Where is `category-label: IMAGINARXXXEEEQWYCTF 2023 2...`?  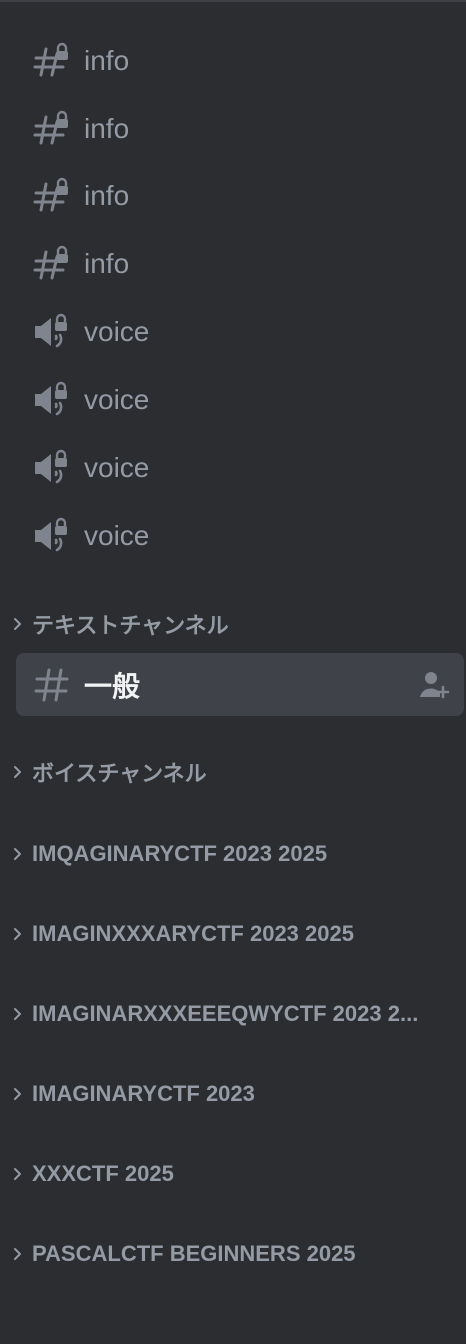 category-label: IMAGINARXXXEEEQWYCTF 2023 2... is located at coordinates (225, 1013).